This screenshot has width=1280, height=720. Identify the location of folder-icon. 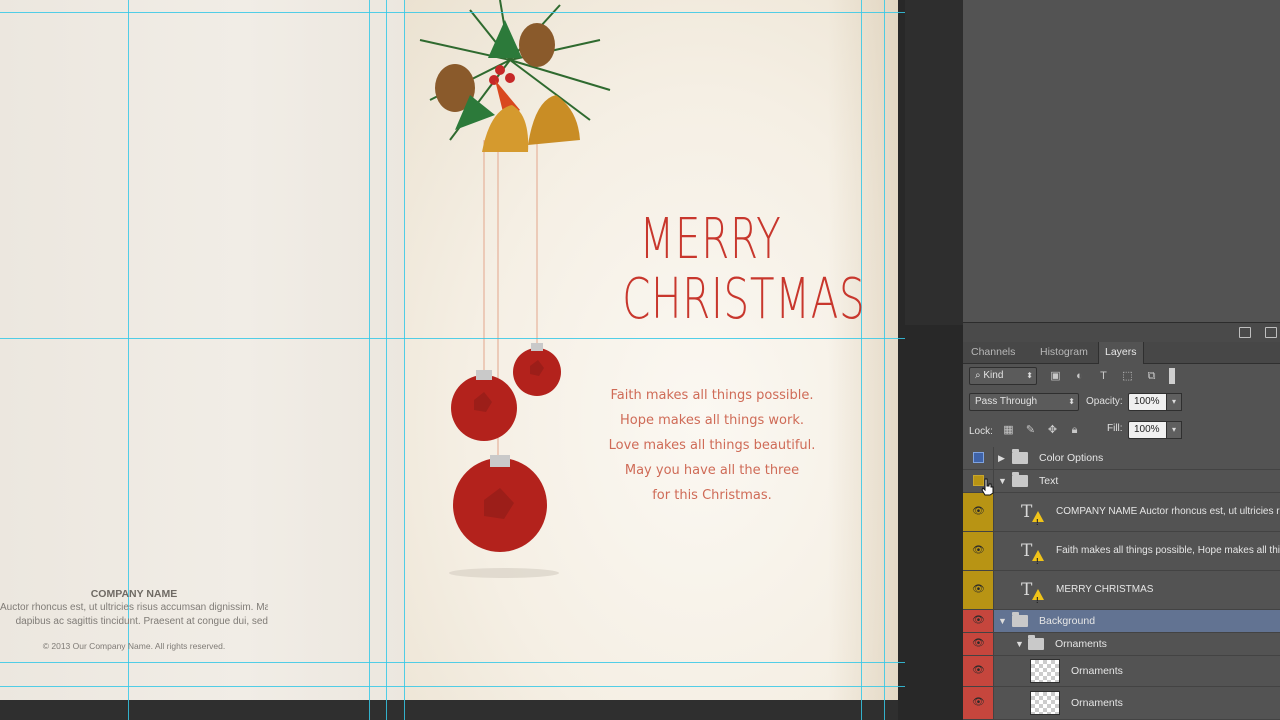
(1020, 456).